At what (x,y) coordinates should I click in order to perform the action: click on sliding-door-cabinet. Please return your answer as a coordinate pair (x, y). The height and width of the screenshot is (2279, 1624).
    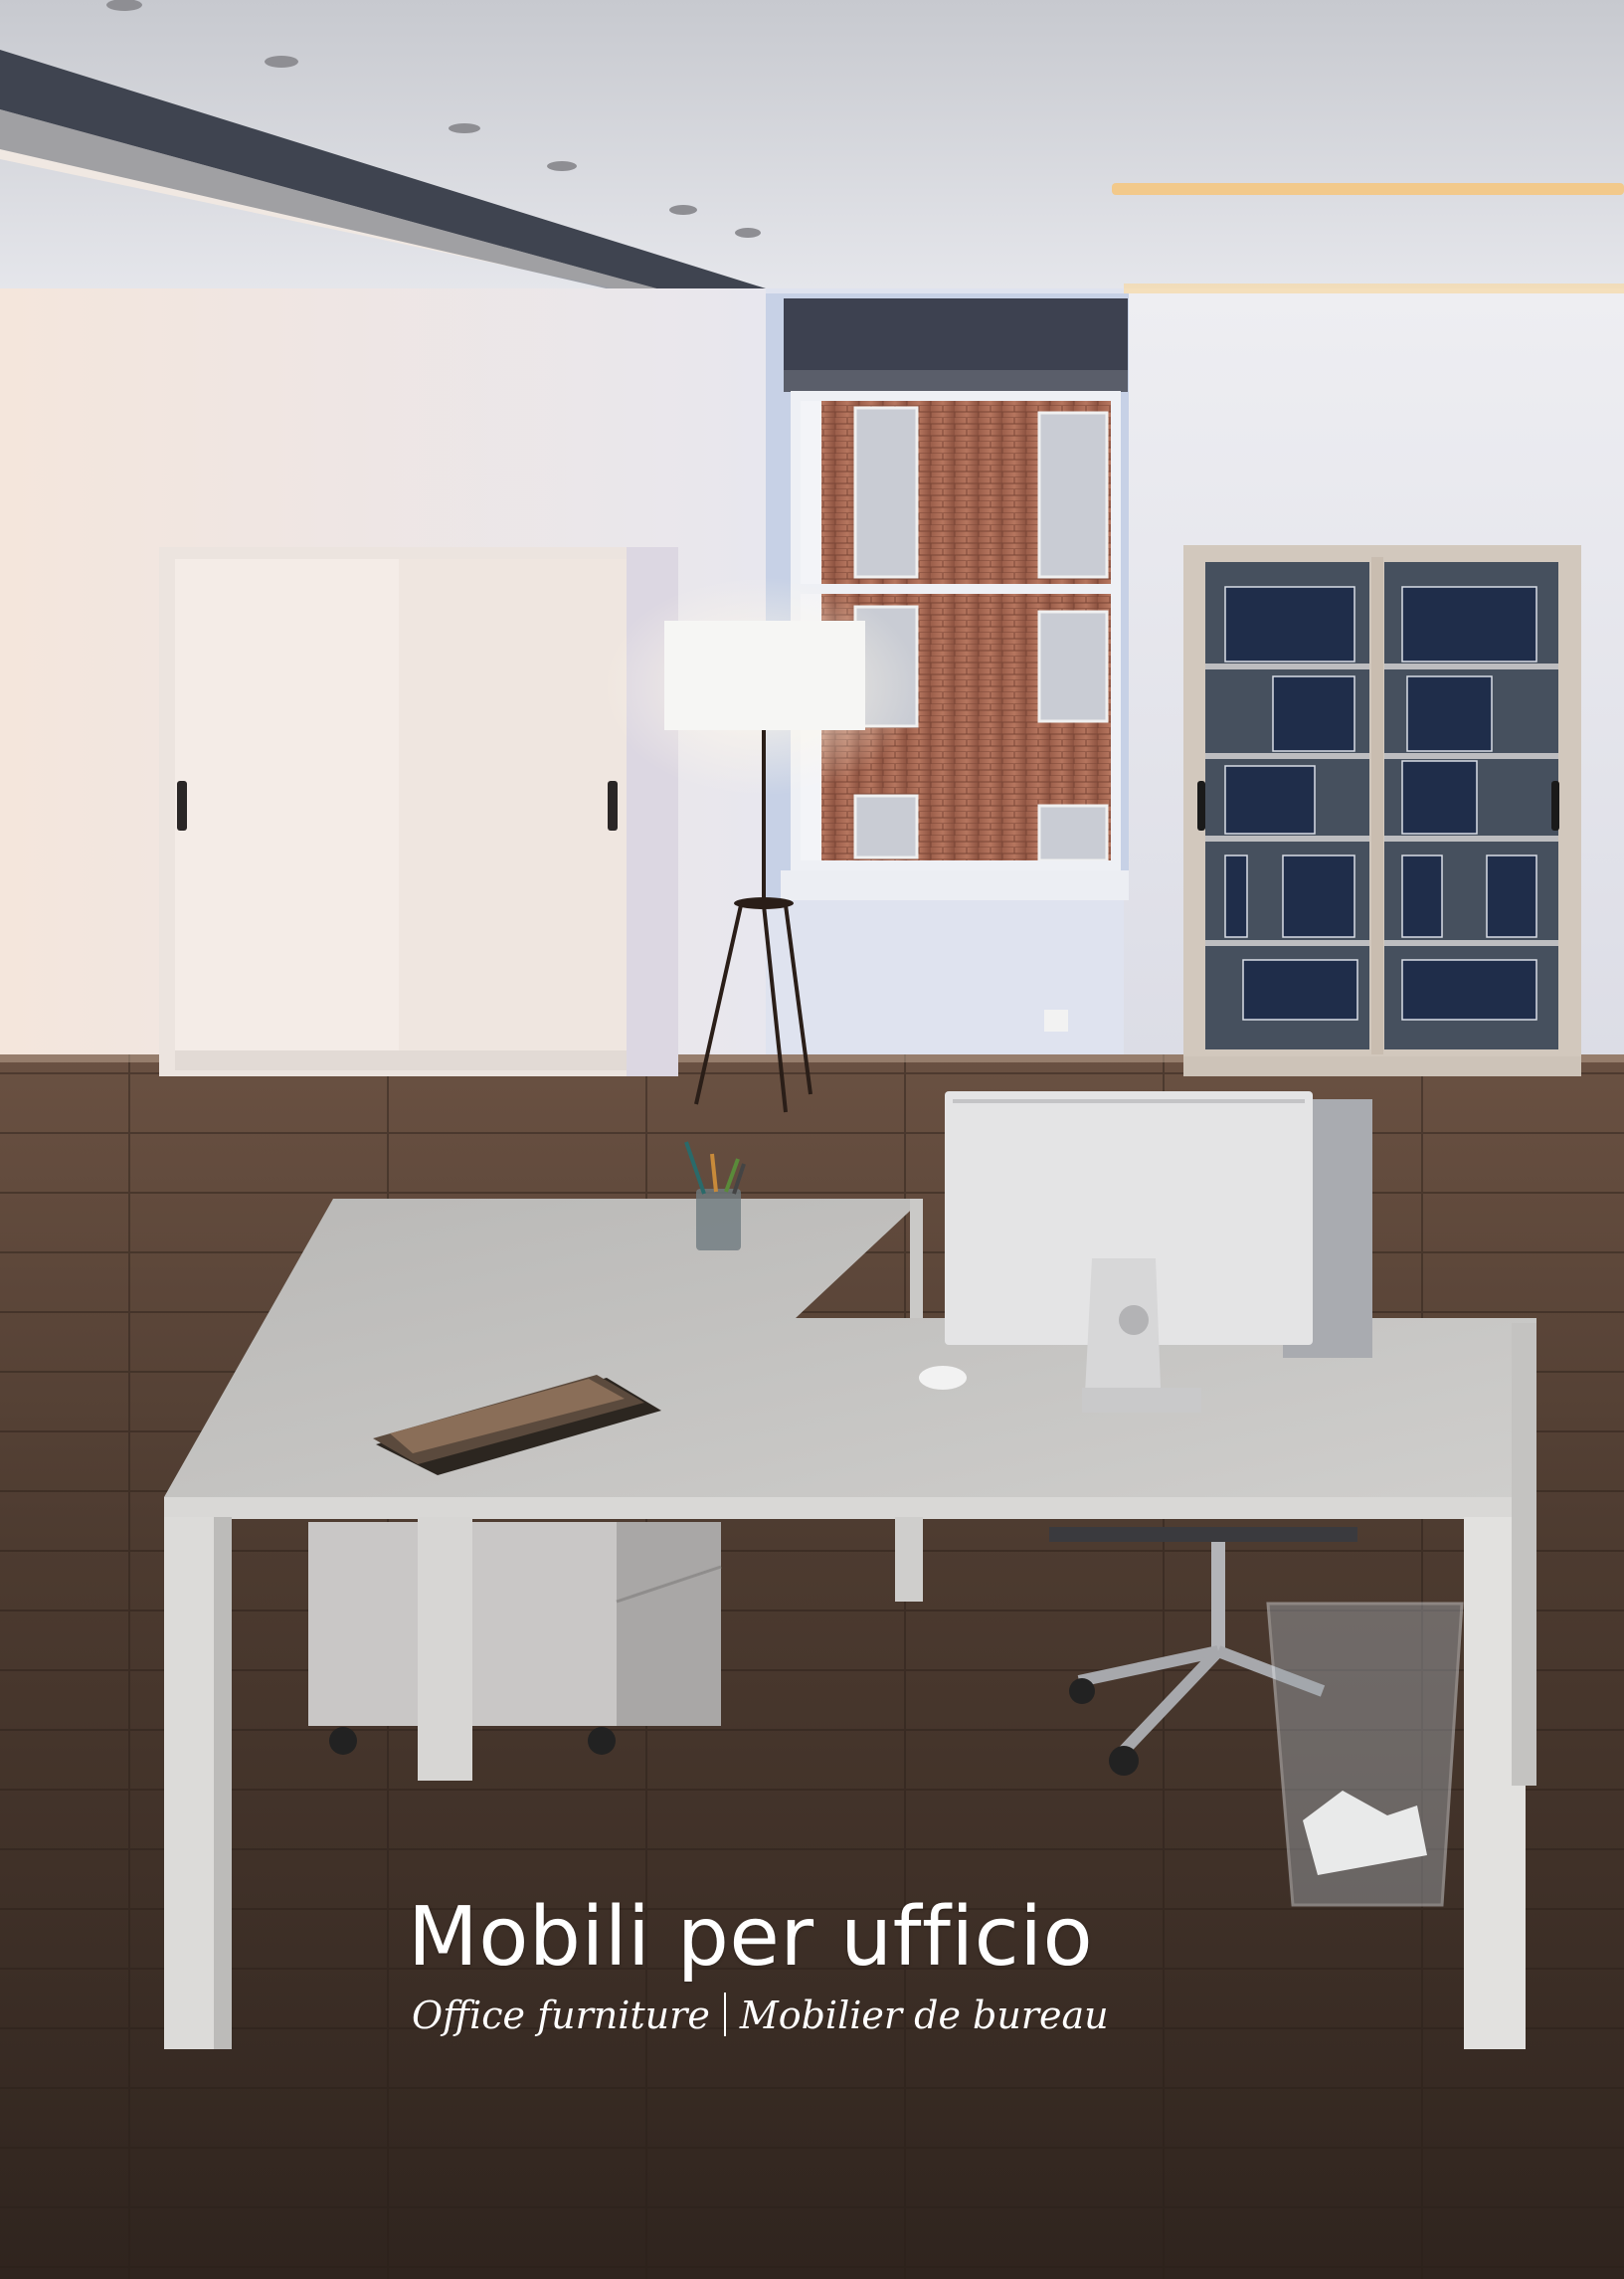
    Looking at the image, I should click on (418, 811).